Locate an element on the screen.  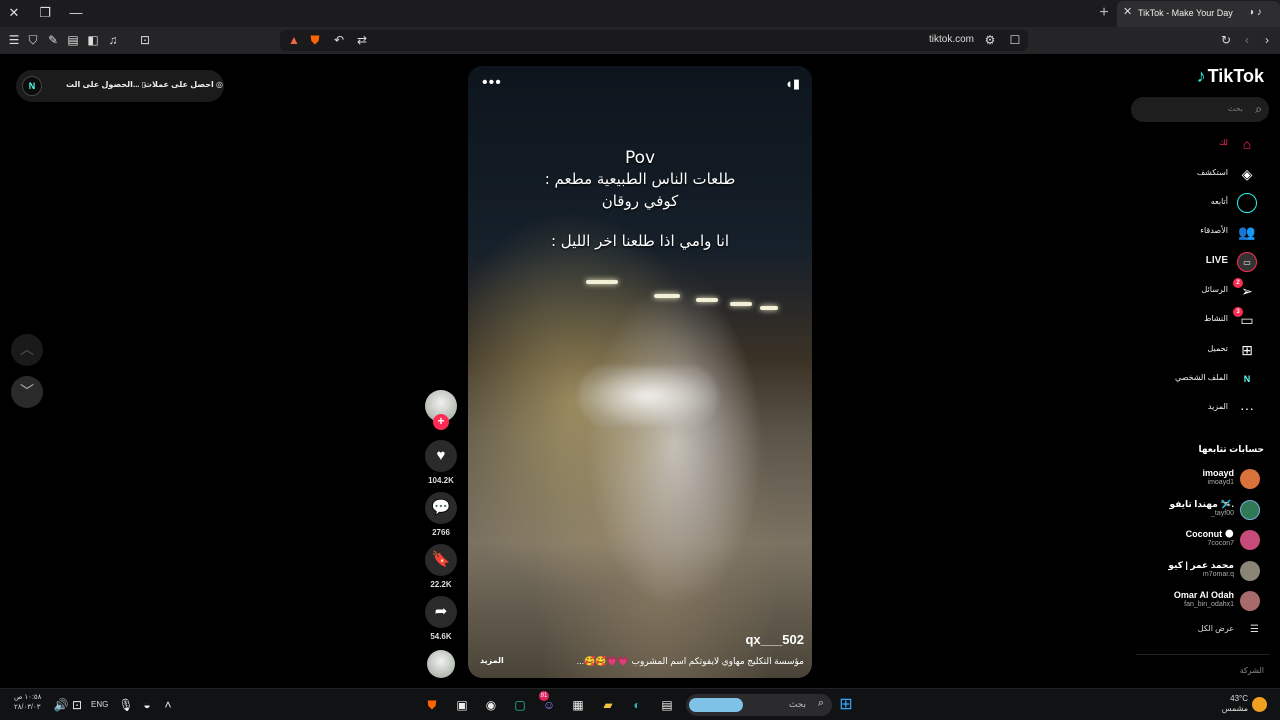
brave-shield-icon: ⛊ is located at coordinates (315, 40).